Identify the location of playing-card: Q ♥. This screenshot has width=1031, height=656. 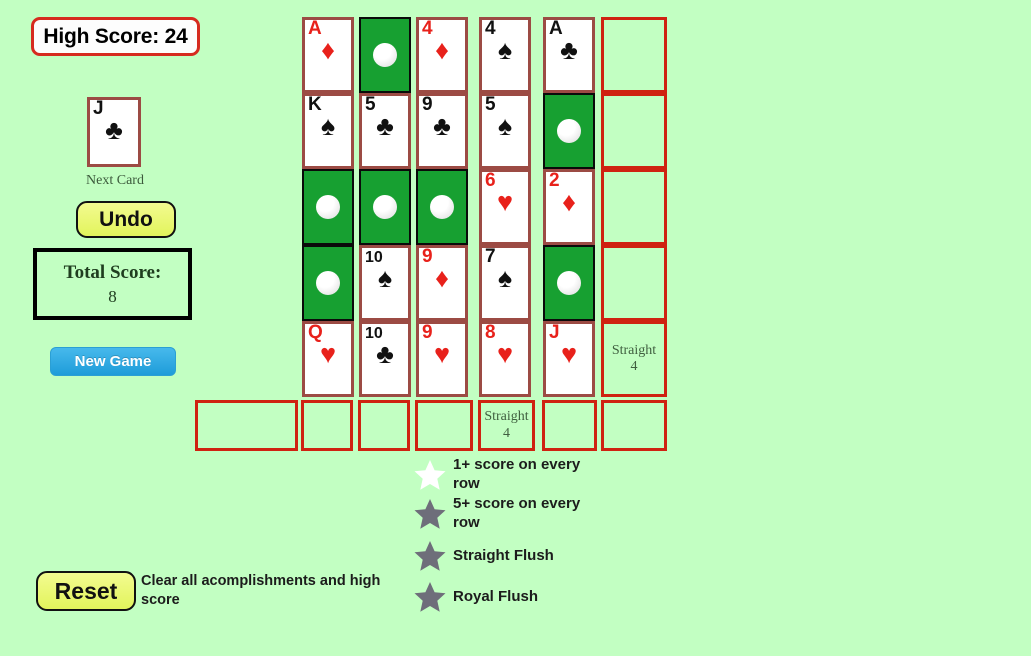
(328, 359).